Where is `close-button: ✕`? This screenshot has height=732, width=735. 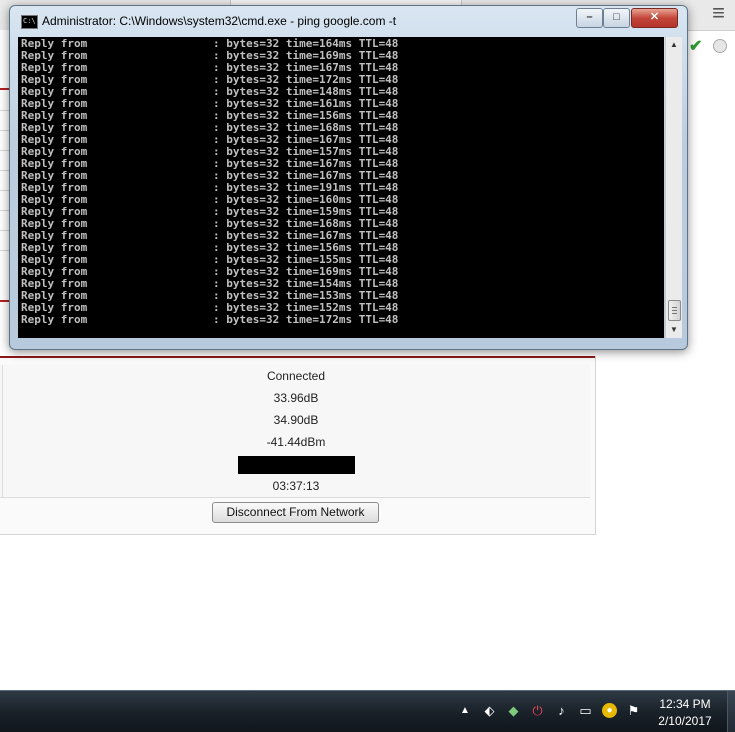
close-button: ✕ is located at coordinates (654, 18).